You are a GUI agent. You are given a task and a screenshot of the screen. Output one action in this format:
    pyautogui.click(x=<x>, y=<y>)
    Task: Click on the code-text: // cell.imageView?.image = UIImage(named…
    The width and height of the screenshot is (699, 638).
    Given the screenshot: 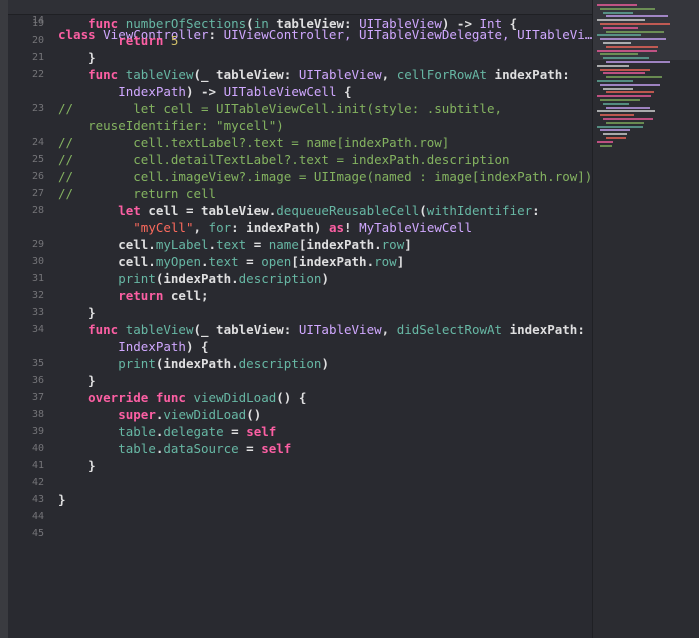 What is the action you would take?
    pyautogui.click(x=325, y=176)
    